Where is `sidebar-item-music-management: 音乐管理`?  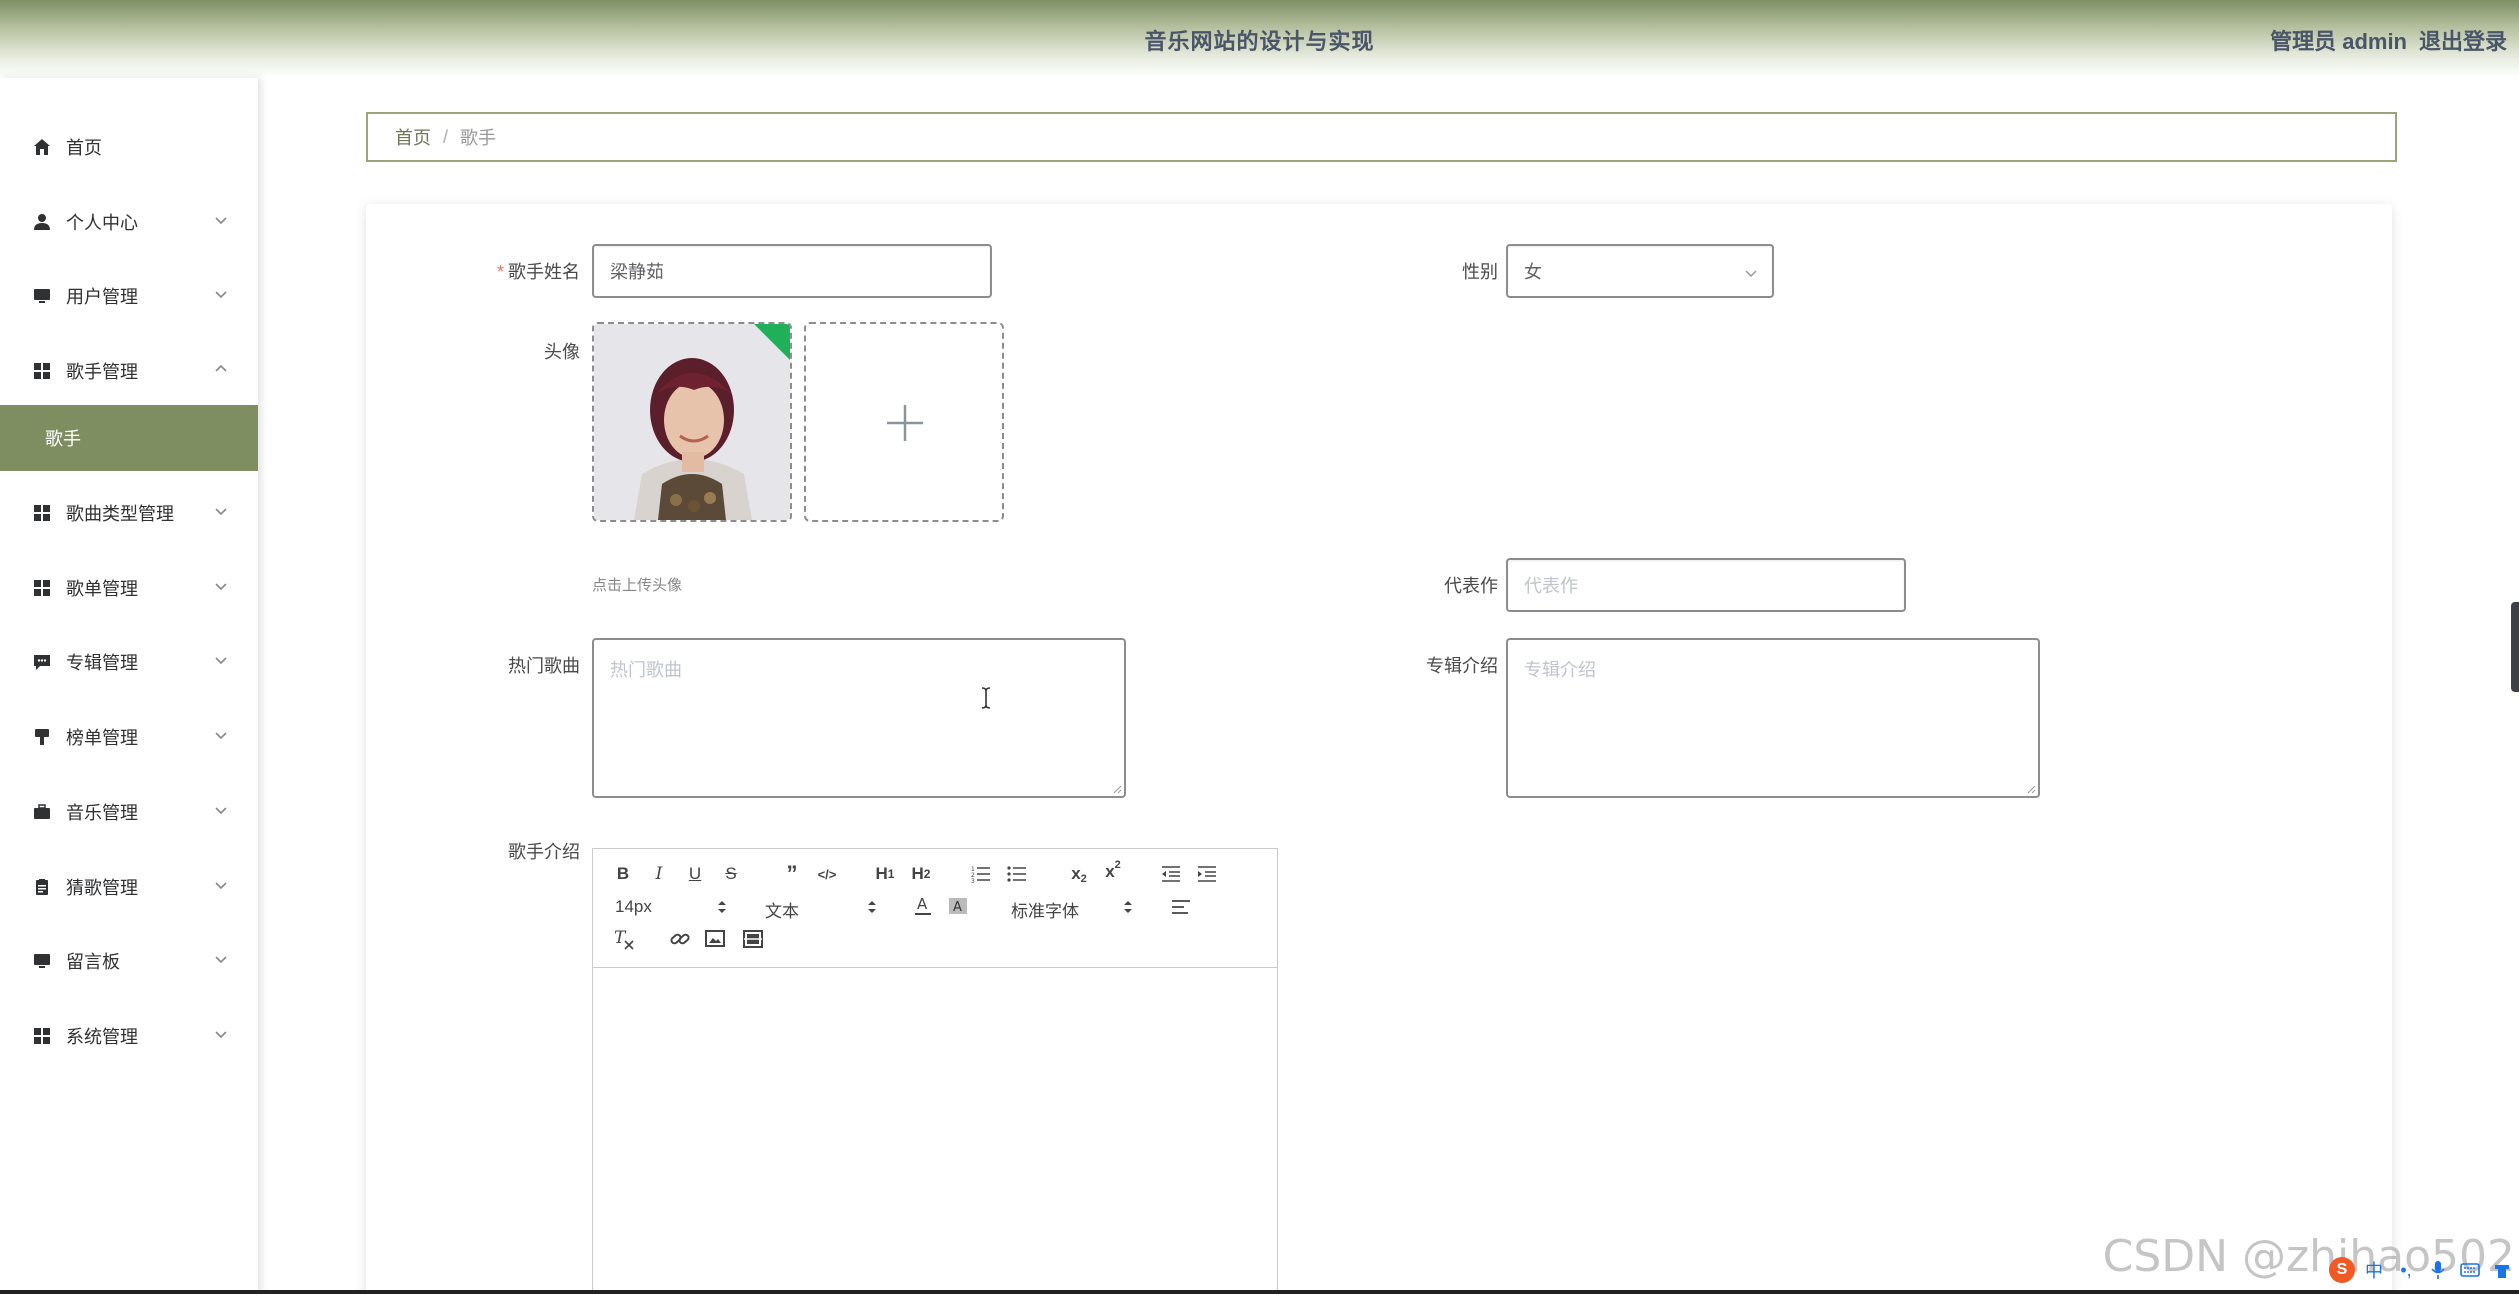
sidebar-item-music-management: 音乐管理 is located at coordinates (129, 812).